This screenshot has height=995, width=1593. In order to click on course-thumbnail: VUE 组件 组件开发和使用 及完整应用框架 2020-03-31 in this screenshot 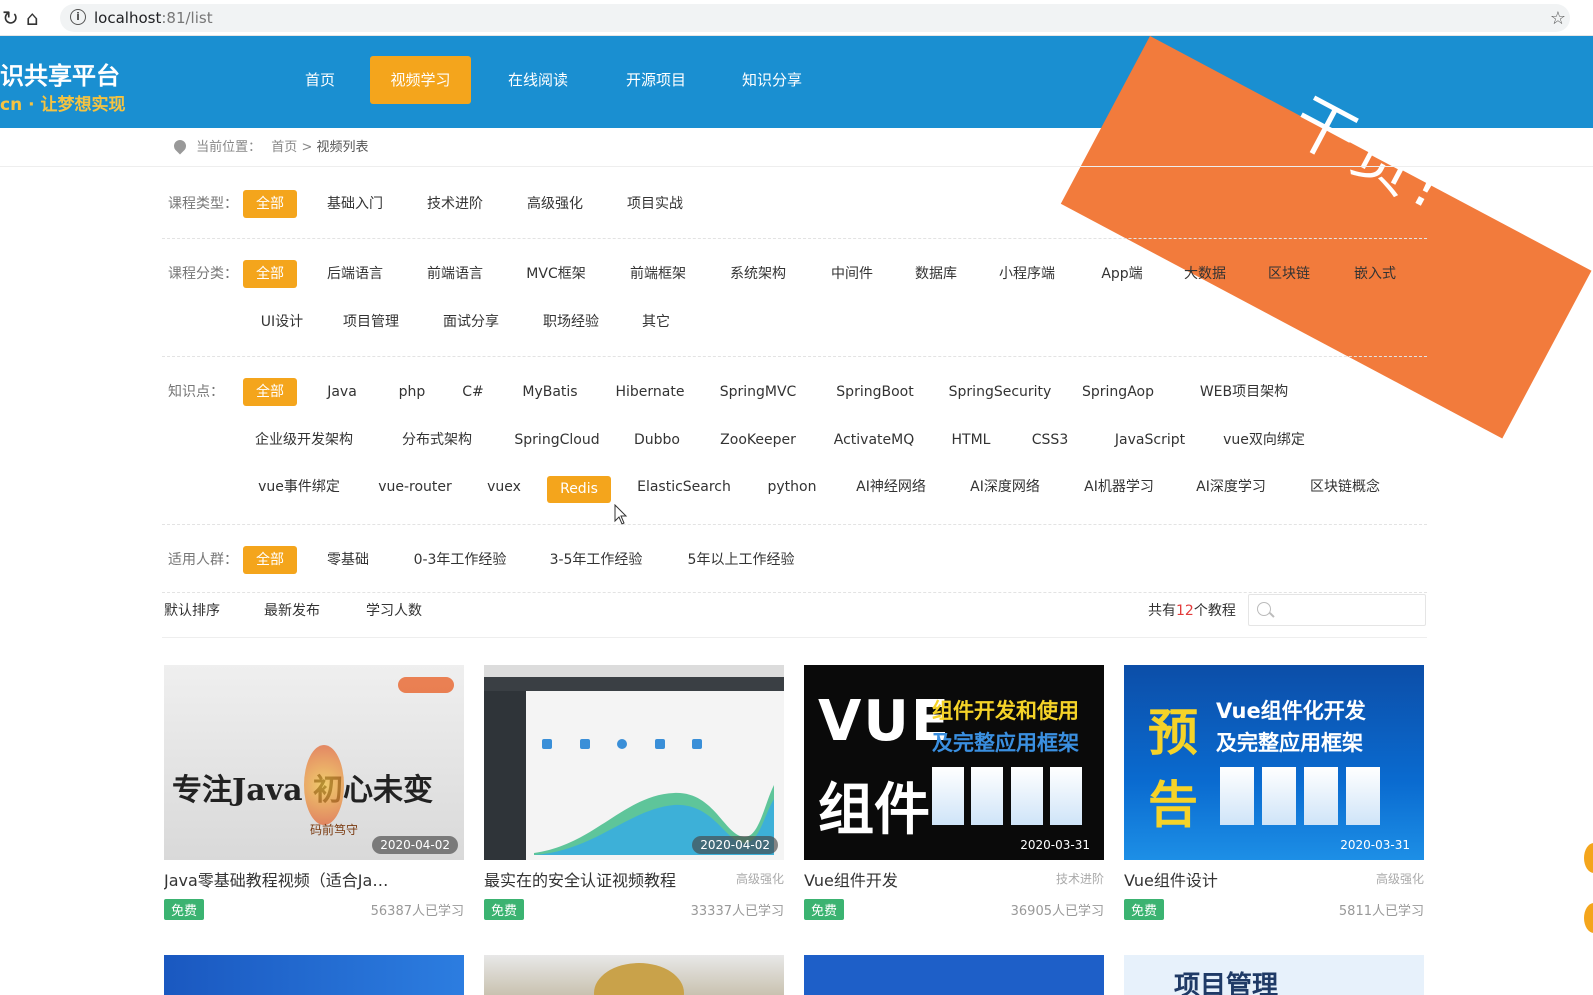, I will do `click(954, 762)`.